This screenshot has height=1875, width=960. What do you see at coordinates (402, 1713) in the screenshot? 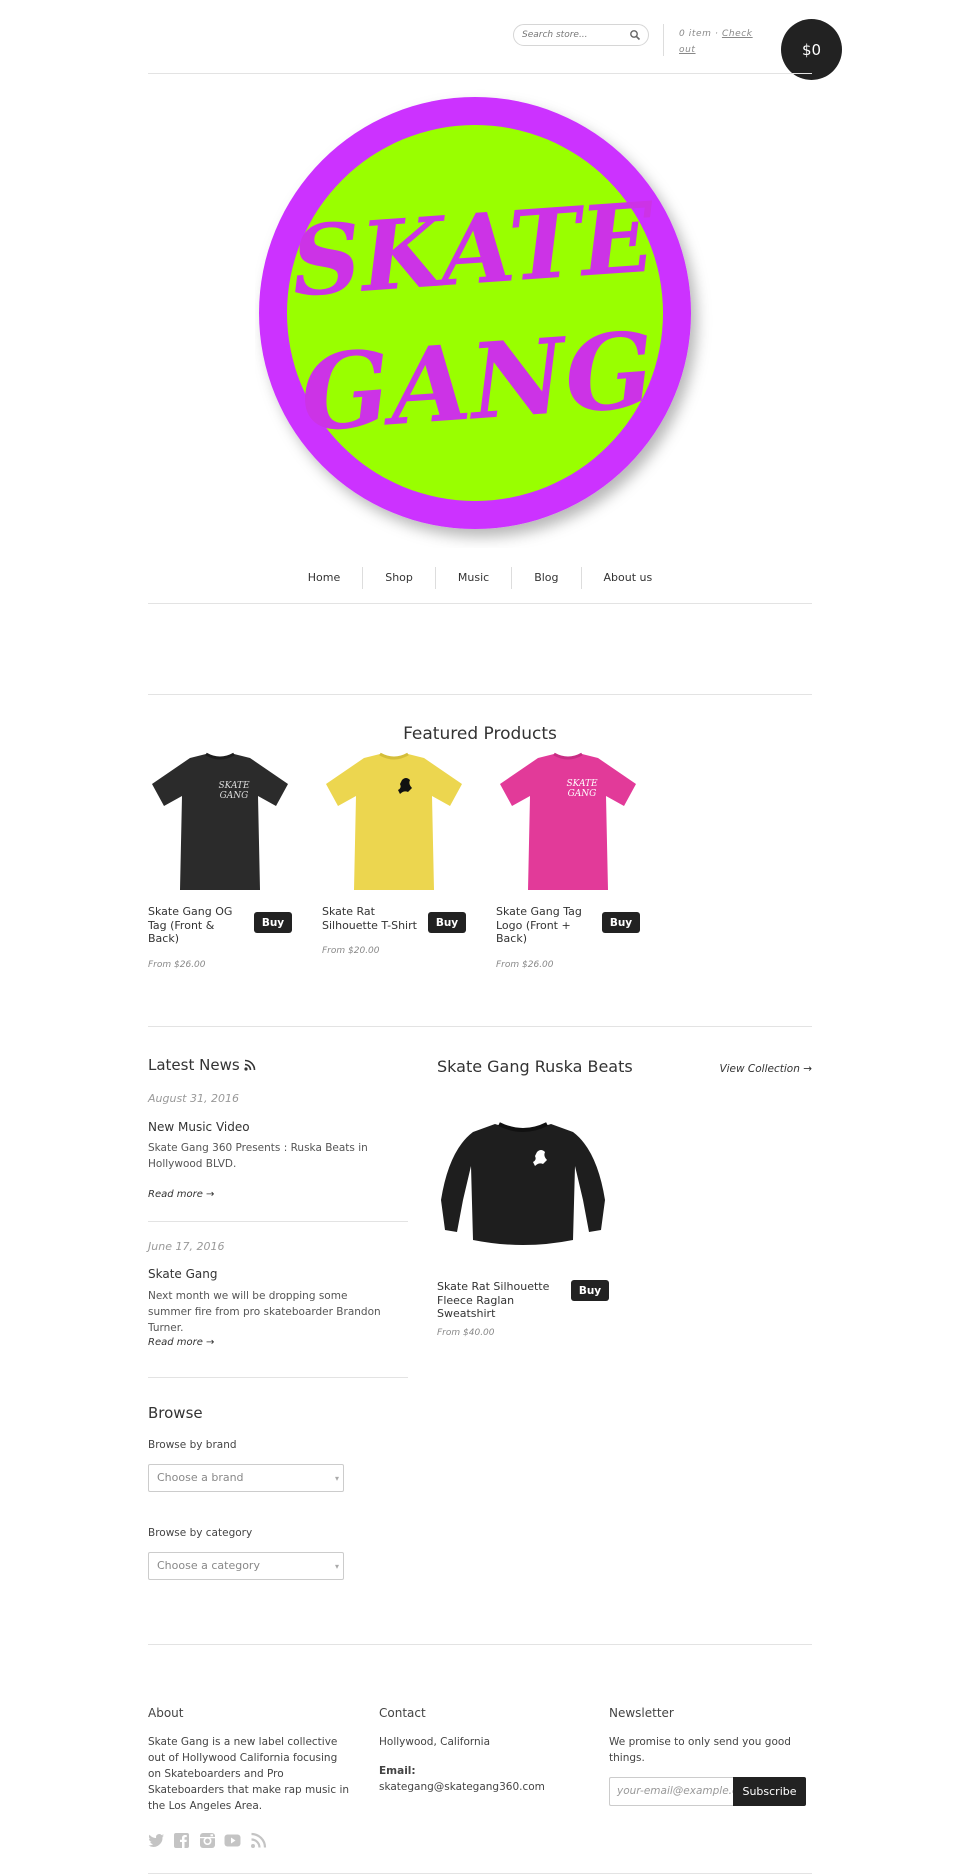
I see `footer-contact-title: Contact` at bounding box center [402, 1713].